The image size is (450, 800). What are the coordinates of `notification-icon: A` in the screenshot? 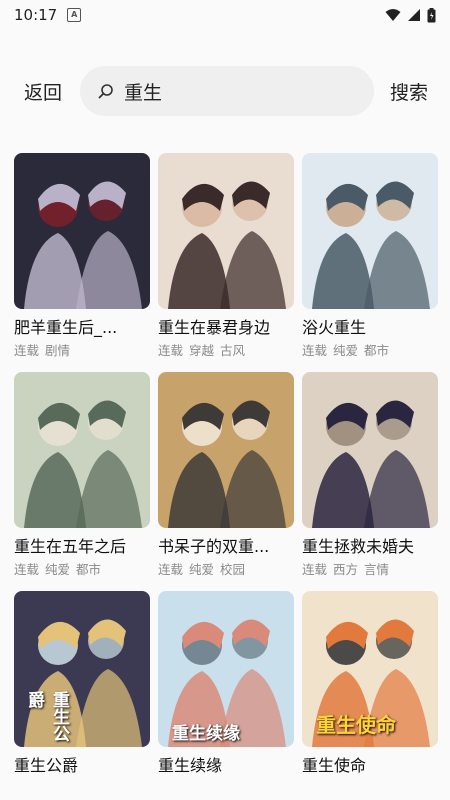 It's located at (74, 15).